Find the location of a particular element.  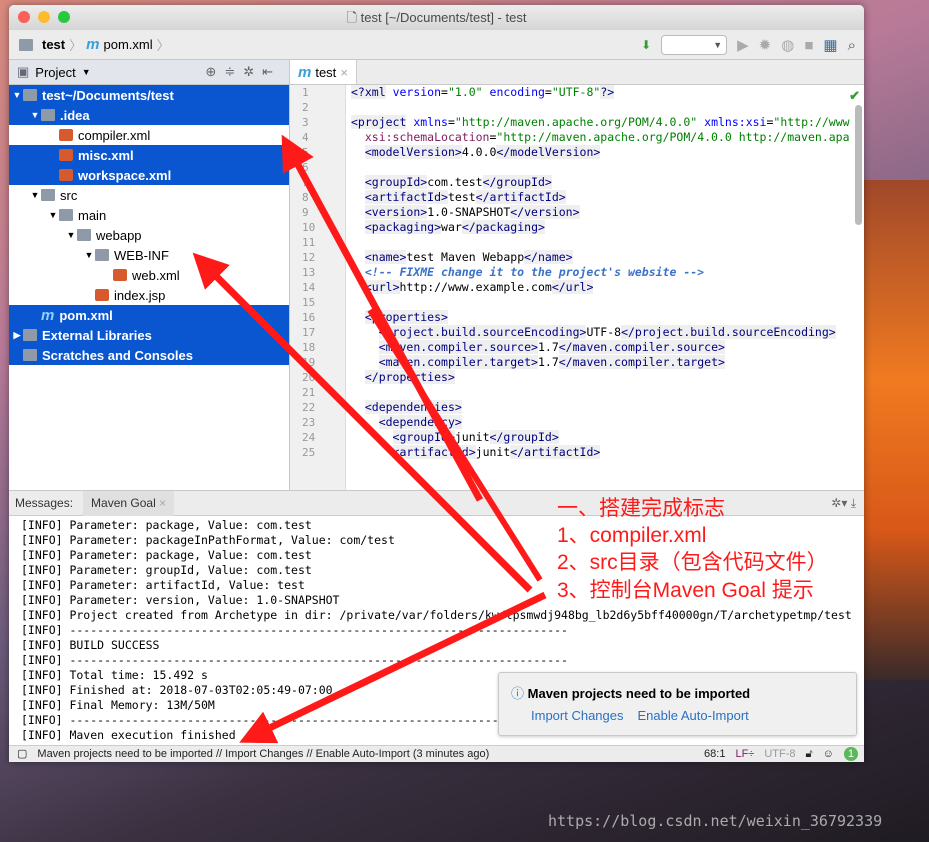

annotation-item: 1、compiler.xml is located at coordinates (632, 535).